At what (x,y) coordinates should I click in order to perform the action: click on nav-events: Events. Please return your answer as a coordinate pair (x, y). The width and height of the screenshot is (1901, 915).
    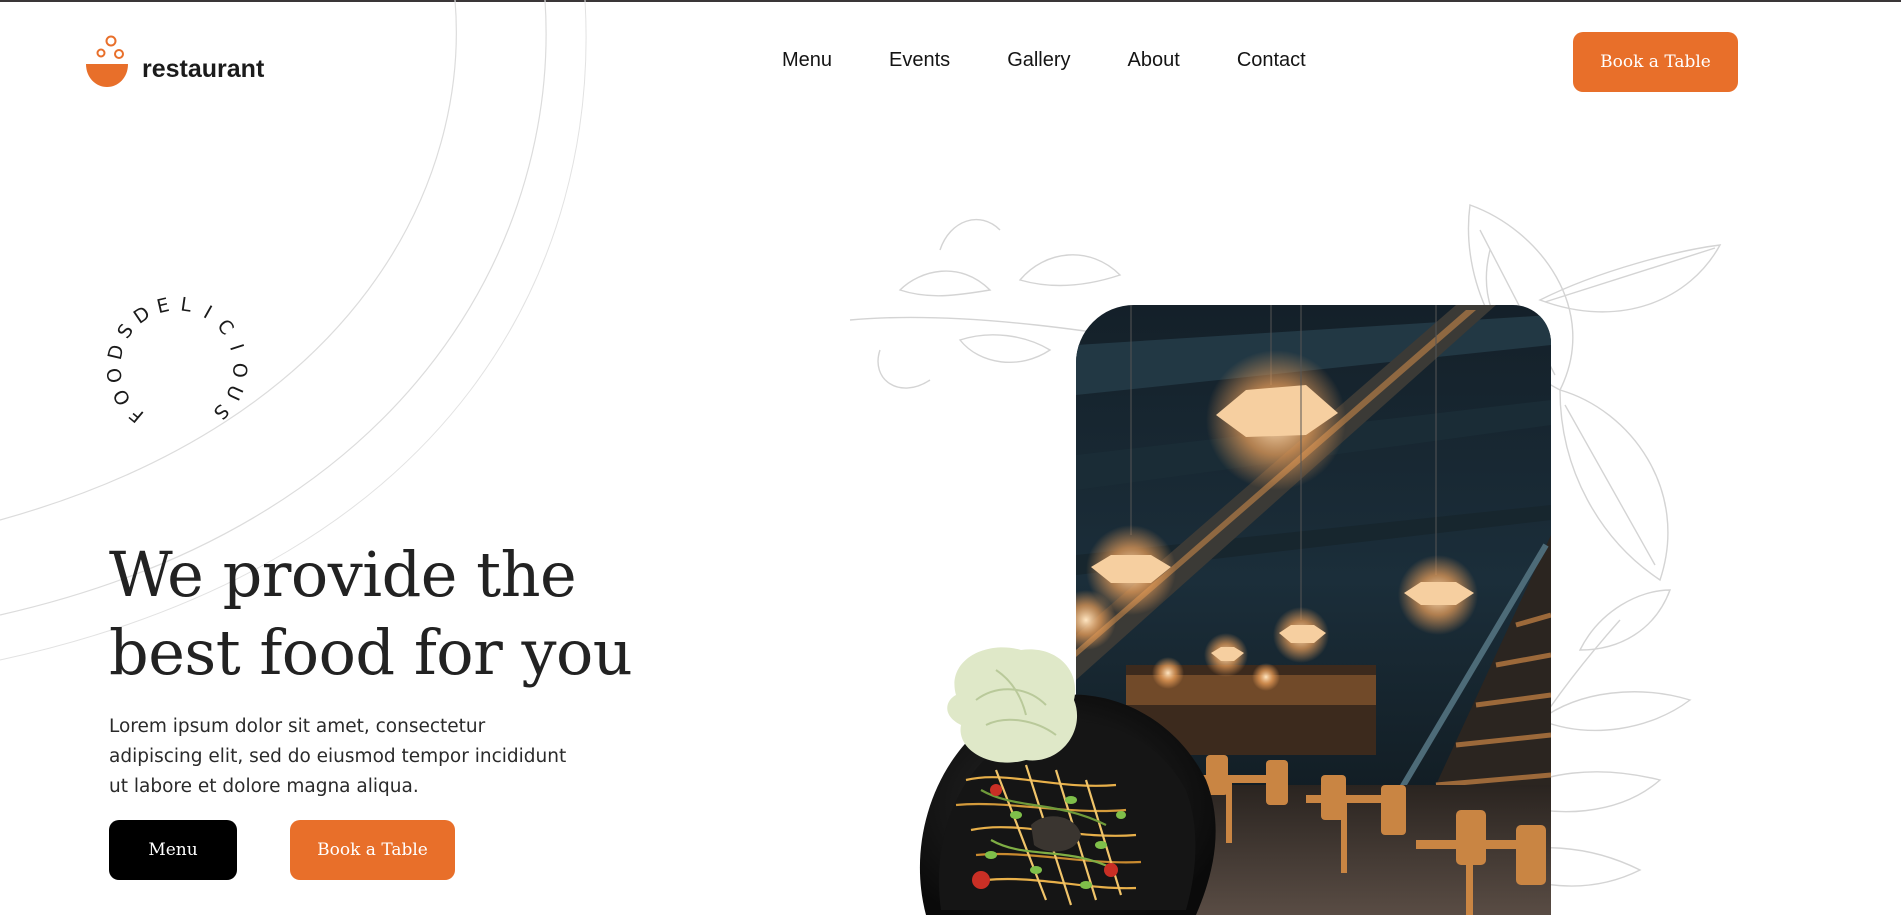
    Looking at the image, I should click on (919, 60).